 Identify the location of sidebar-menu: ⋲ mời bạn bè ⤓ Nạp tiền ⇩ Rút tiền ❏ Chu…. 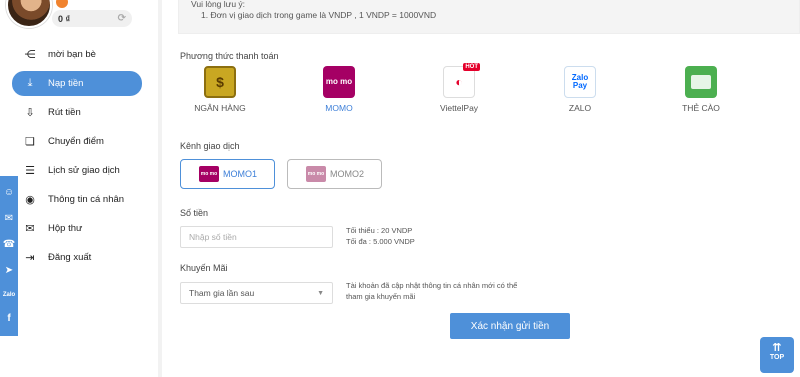
(77, 158).